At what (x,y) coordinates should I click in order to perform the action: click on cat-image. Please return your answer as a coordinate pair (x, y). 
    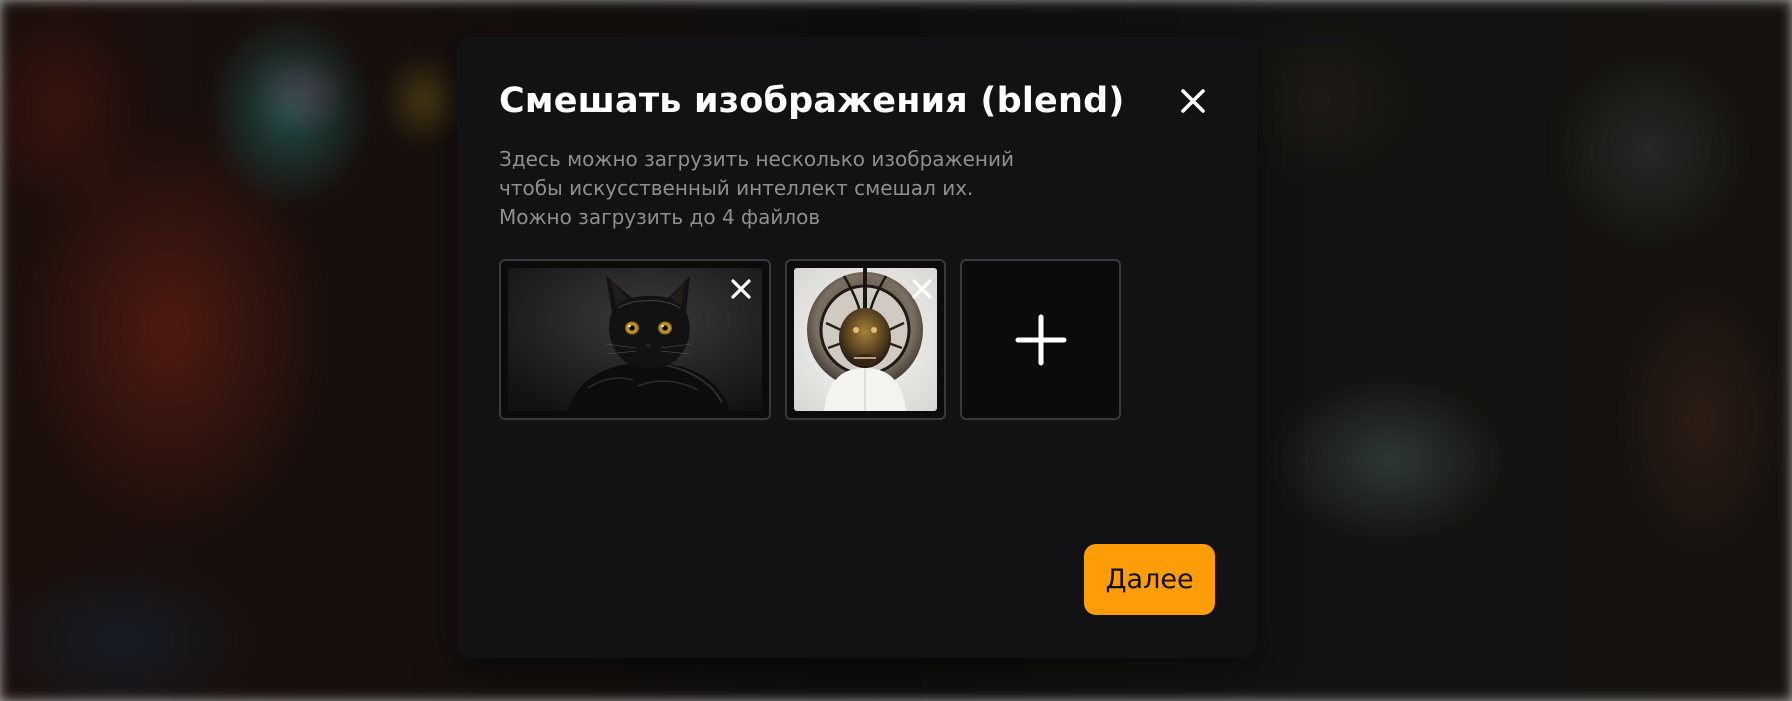
    Looking at the image, I should click on (635, 339).